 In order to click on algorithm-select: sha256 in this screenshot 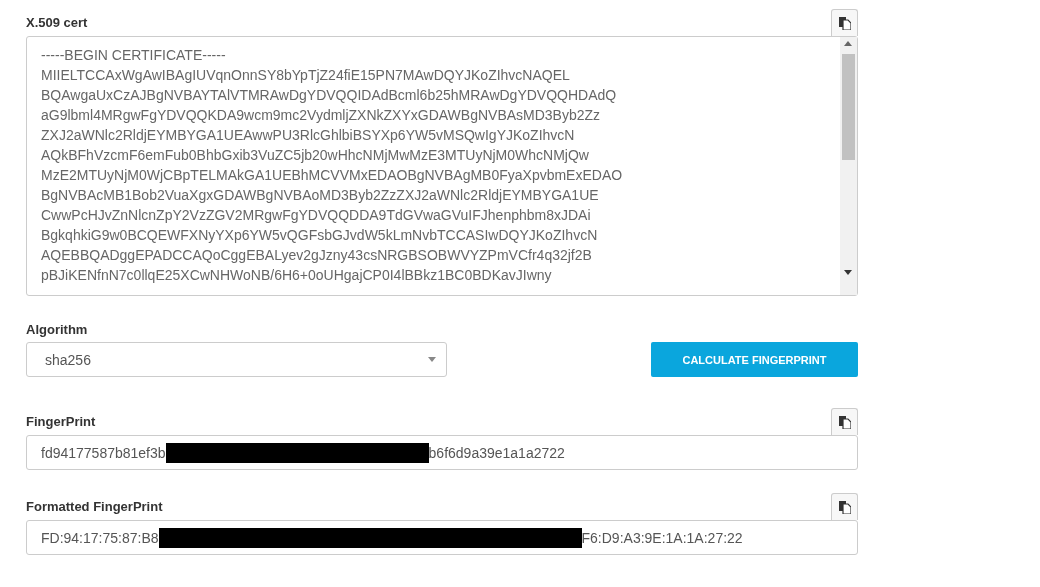, I will do `click(236, 359)`.